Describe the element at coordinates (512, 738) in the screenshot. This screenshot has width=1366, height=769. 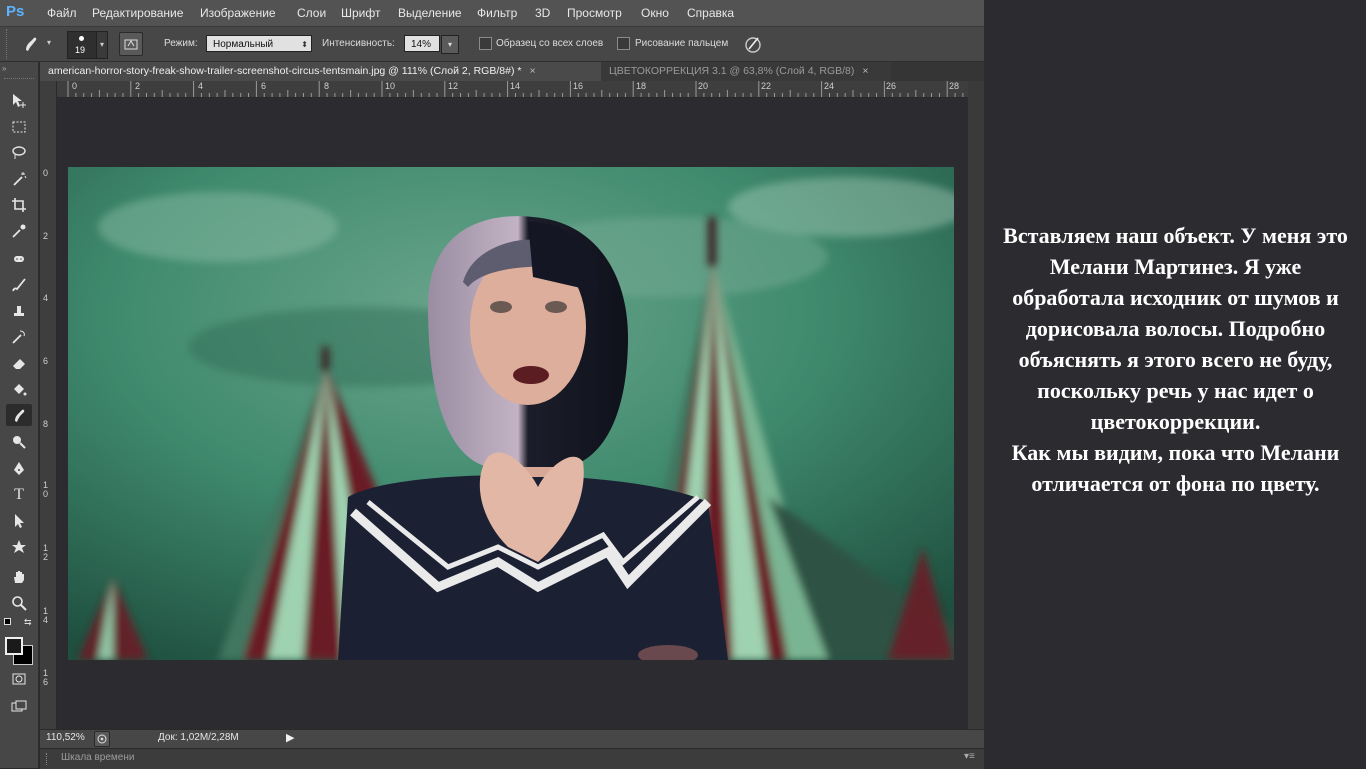
I see `status-bar: 110,52% Док: 1,02M/2,28M ▶` at that location.